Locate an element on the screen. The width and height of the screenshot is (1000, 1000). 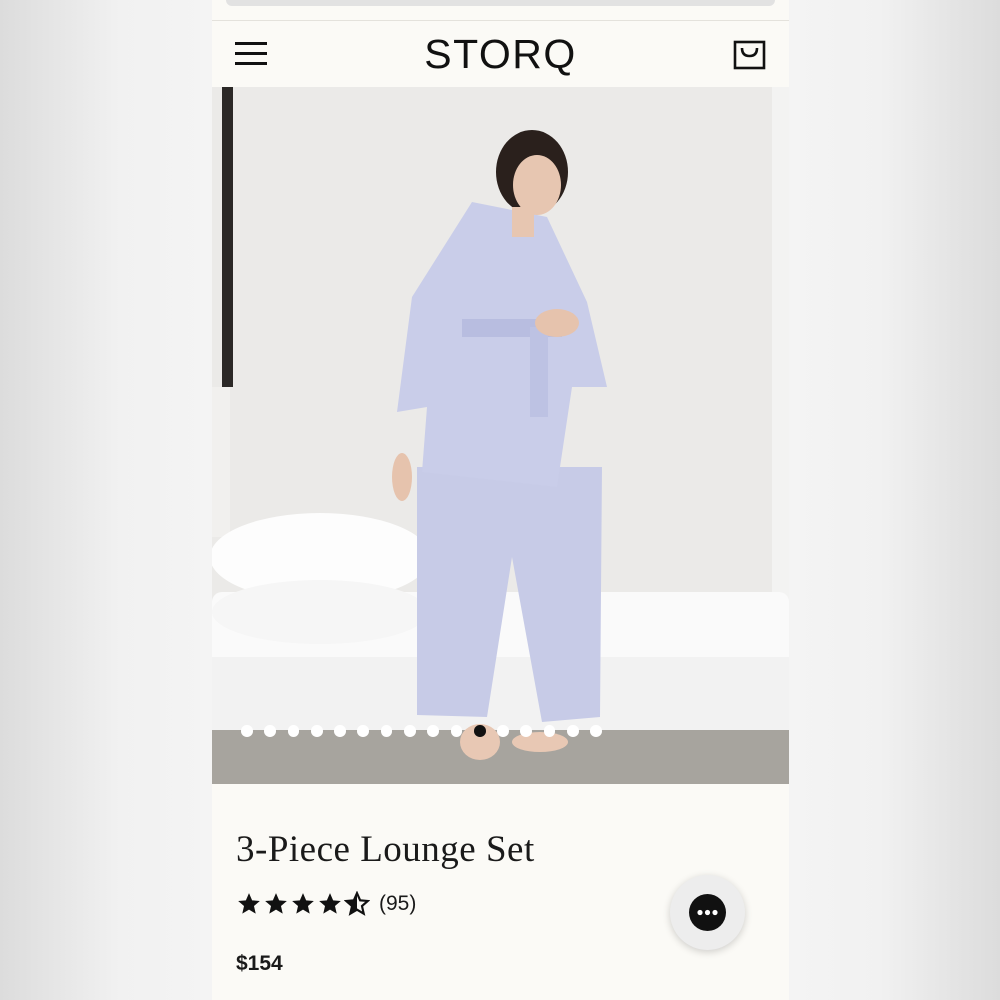
review-count: (95) is located at coordinates (397, 904).